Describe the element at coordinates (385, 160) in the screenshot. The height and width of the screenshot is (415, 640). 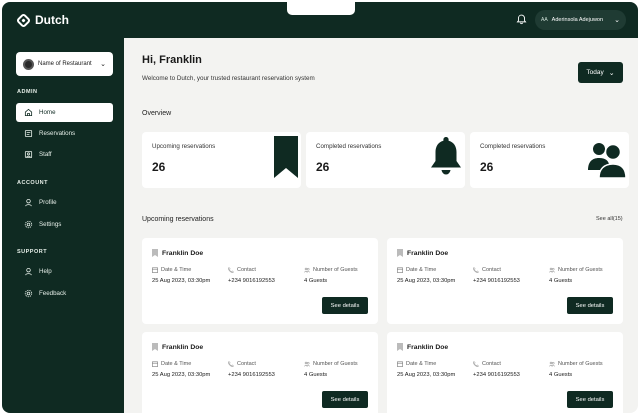
I see `stat-card-completed: Completed reservations 26` at that location.